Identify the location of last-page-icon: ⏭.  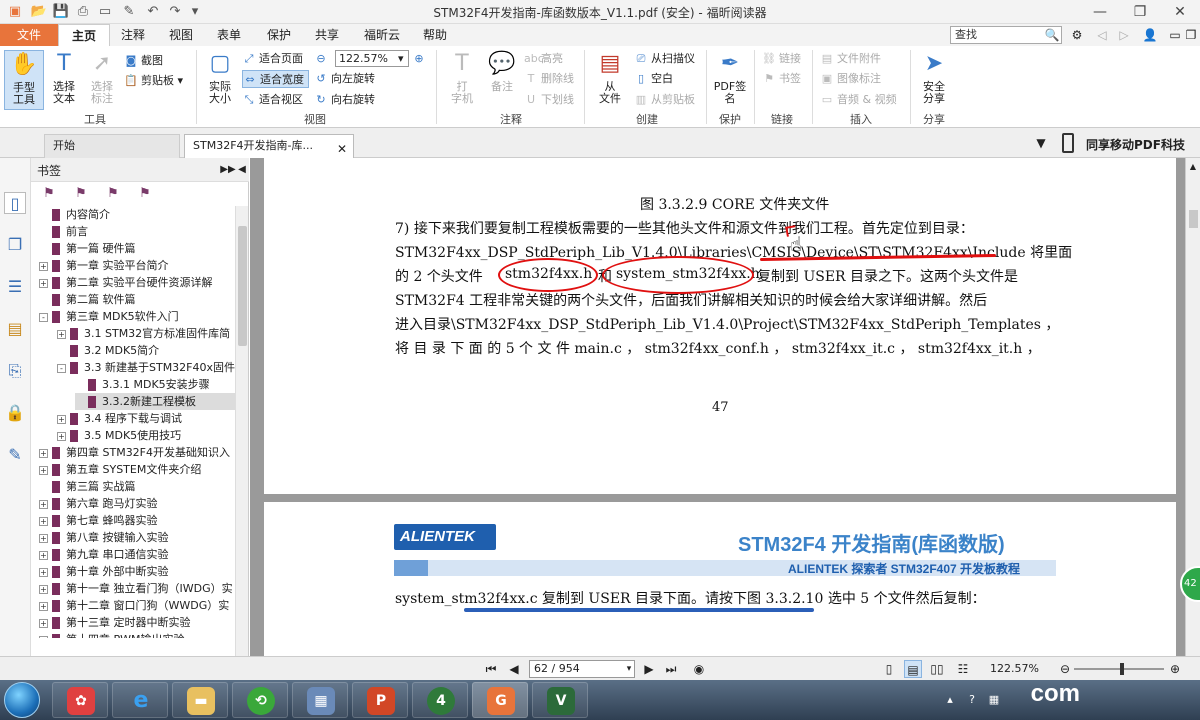
(671, 669).